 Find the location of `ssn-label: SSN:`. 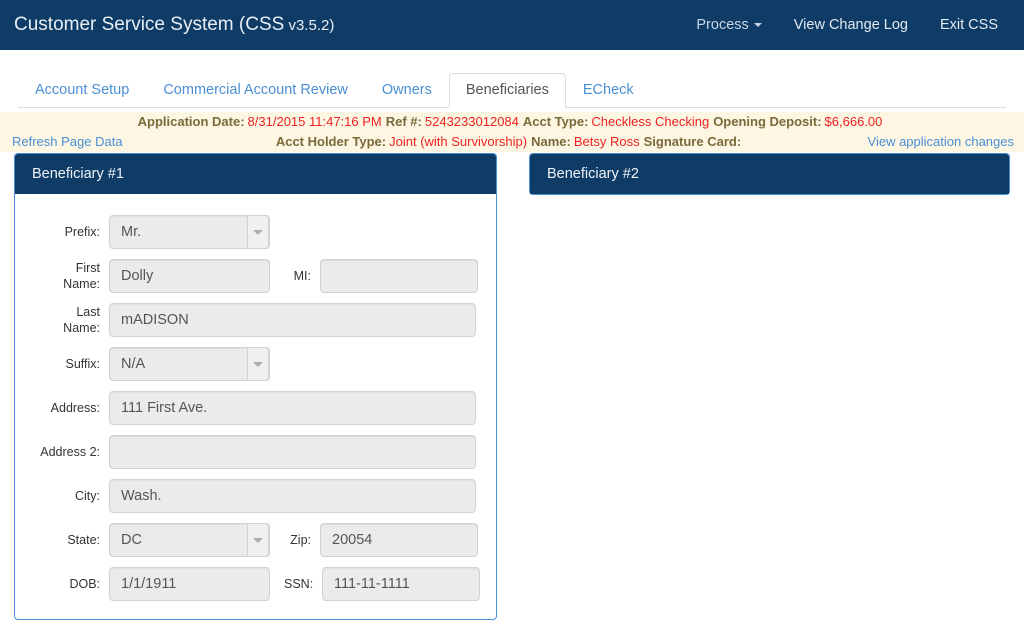

ssn-label: SSN: is located at coordinates (299, 584).